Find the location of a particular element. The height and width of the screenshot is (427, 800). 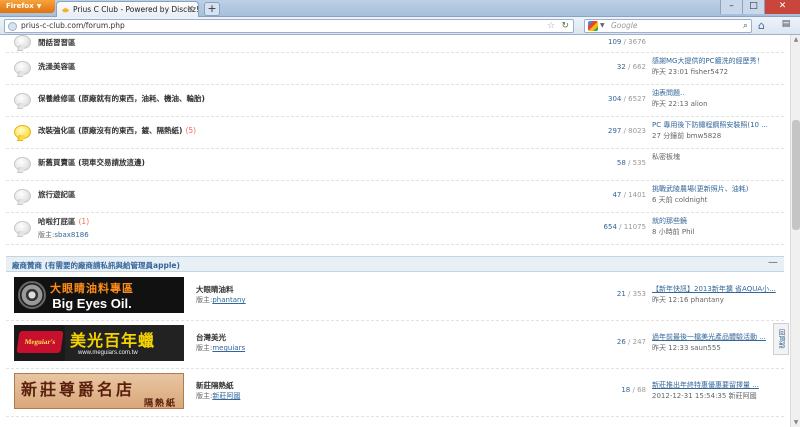

bookmark-star-icon: ☆ is located at coordinates (551, 26).